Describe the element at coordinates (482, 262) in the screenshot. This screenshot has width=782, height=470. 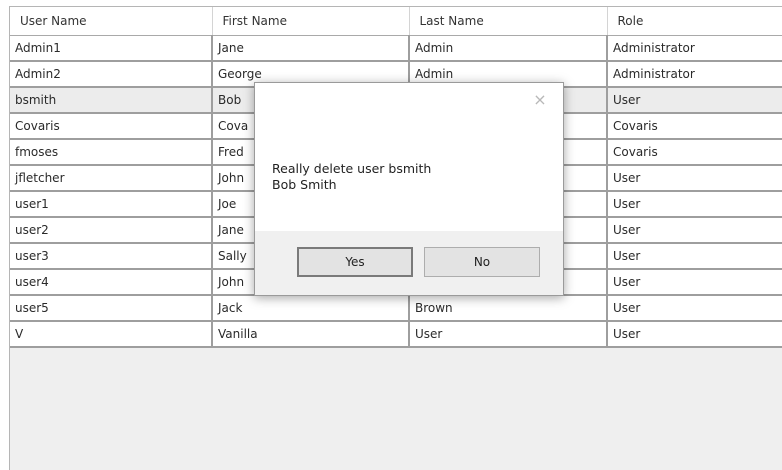
I see `no-button: No` at that location.